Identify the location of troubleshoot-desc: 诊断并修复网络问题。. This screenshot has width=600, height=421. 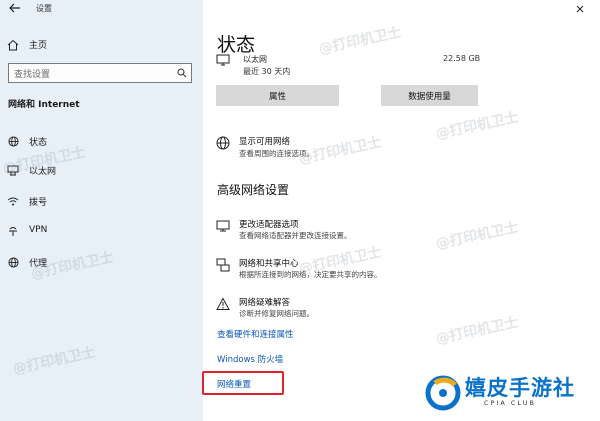
(276, 313).